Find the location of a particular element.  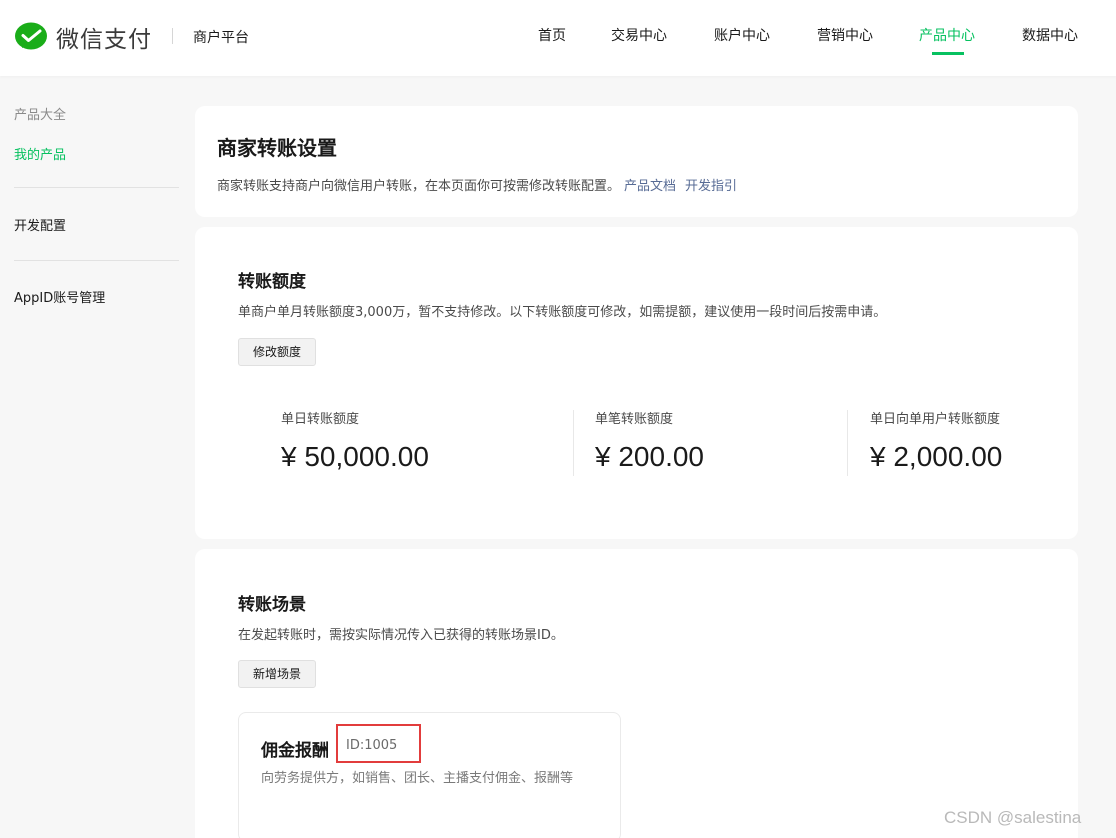

scene-id-badge: ID:1005 is located at coordinates (378, 743).